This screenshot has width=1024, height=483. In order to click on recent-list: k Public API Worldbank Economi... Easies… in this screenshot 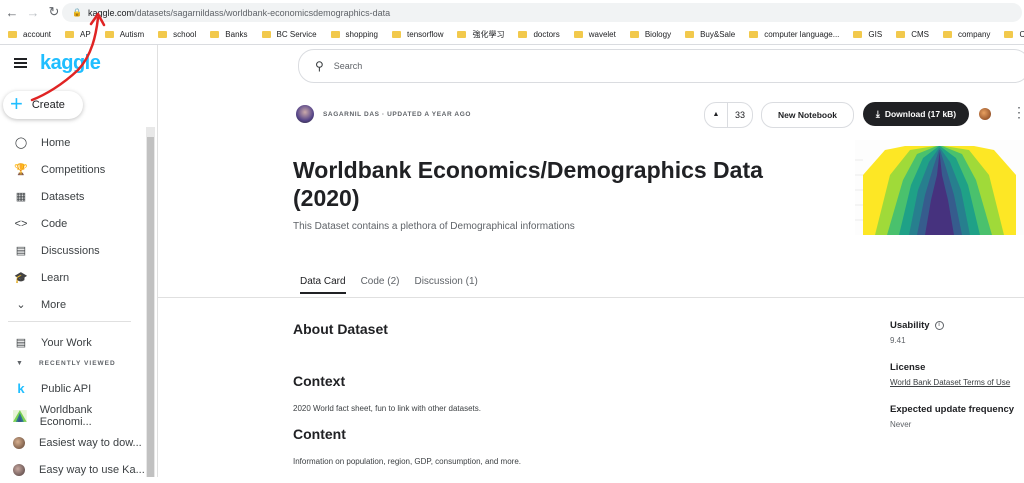, I will do `click(72, 429)`.